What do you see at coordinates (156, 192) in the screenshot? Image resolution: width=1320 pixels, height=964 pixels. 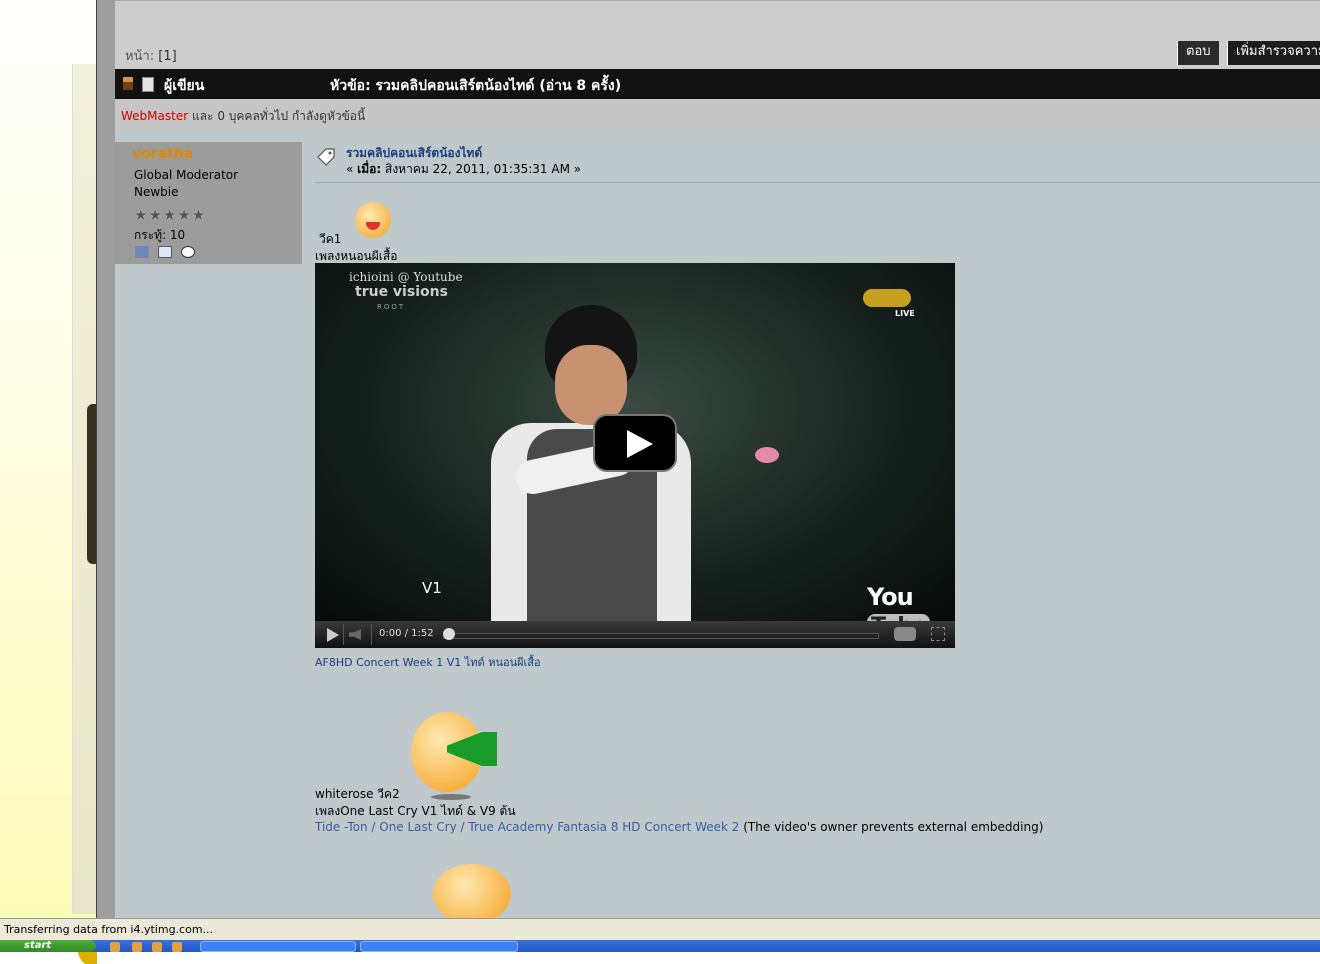 I see `poster-rank: Newbie` at bounding box center [156, 192].